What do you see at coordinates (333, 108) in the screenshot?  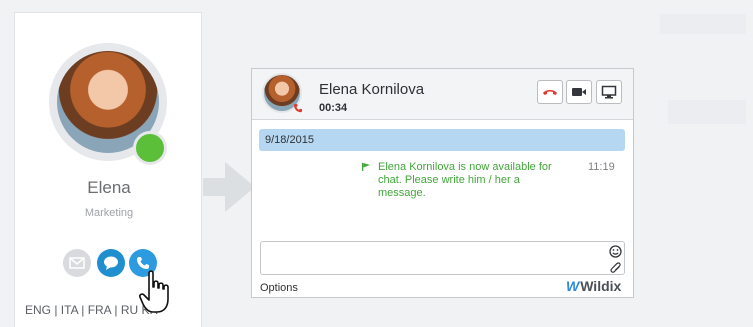 I see `call-timer: 00:34` at bounding box center [333, 108].